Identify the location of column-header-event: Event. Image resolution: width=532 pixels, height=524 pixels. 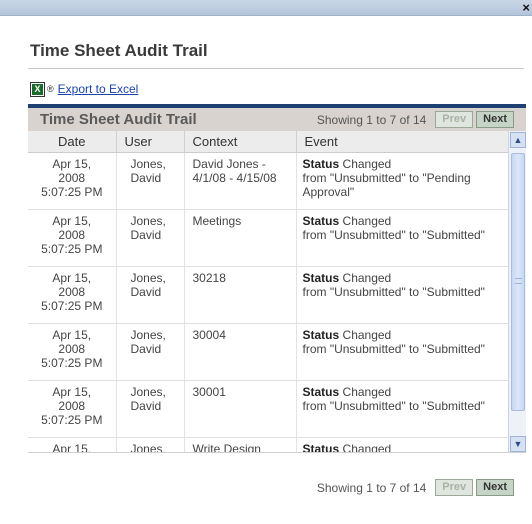
(402, 142).